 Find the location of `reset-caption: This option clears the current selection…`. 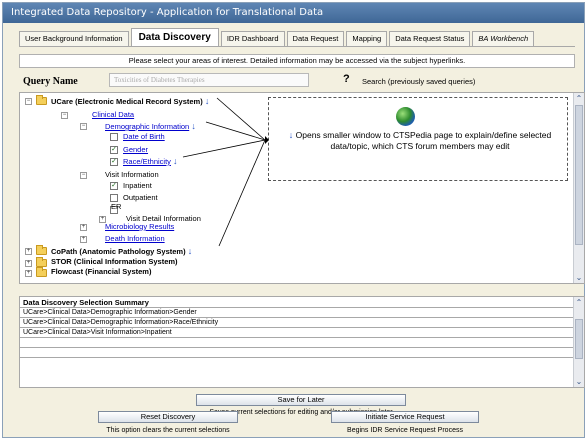

reset-caption: This option clears the current selection… is located at coordinates (168, 430).